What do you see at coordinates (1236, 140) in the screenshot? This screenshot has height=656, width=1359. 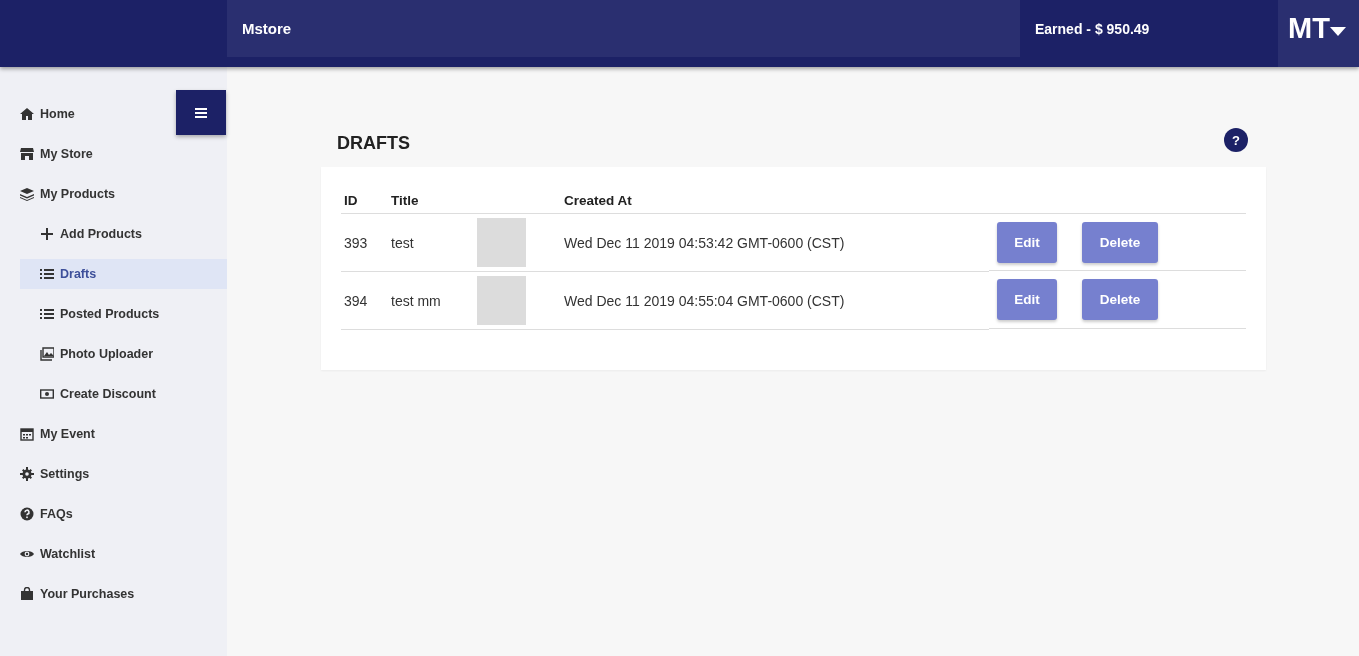 I see `help-button: ?` at bounding box center [1236, 140].